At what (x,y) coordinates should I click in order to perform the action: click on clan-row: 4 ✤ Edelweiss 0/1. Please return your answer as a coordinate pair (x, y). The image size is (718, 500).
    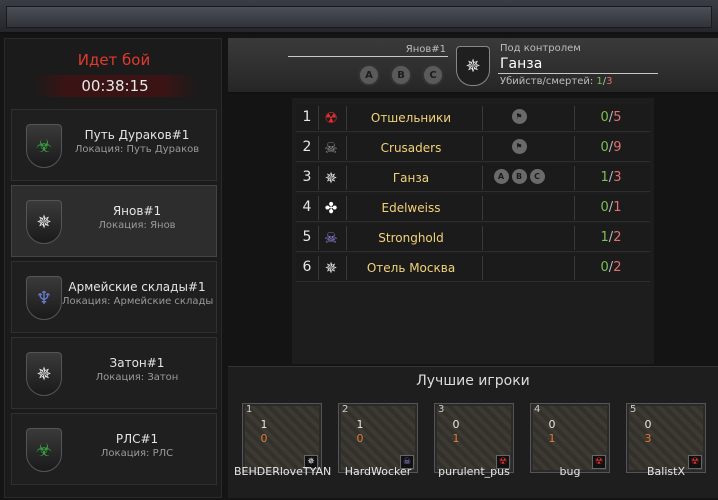
    Looking at the image, I should click on (473, 208).